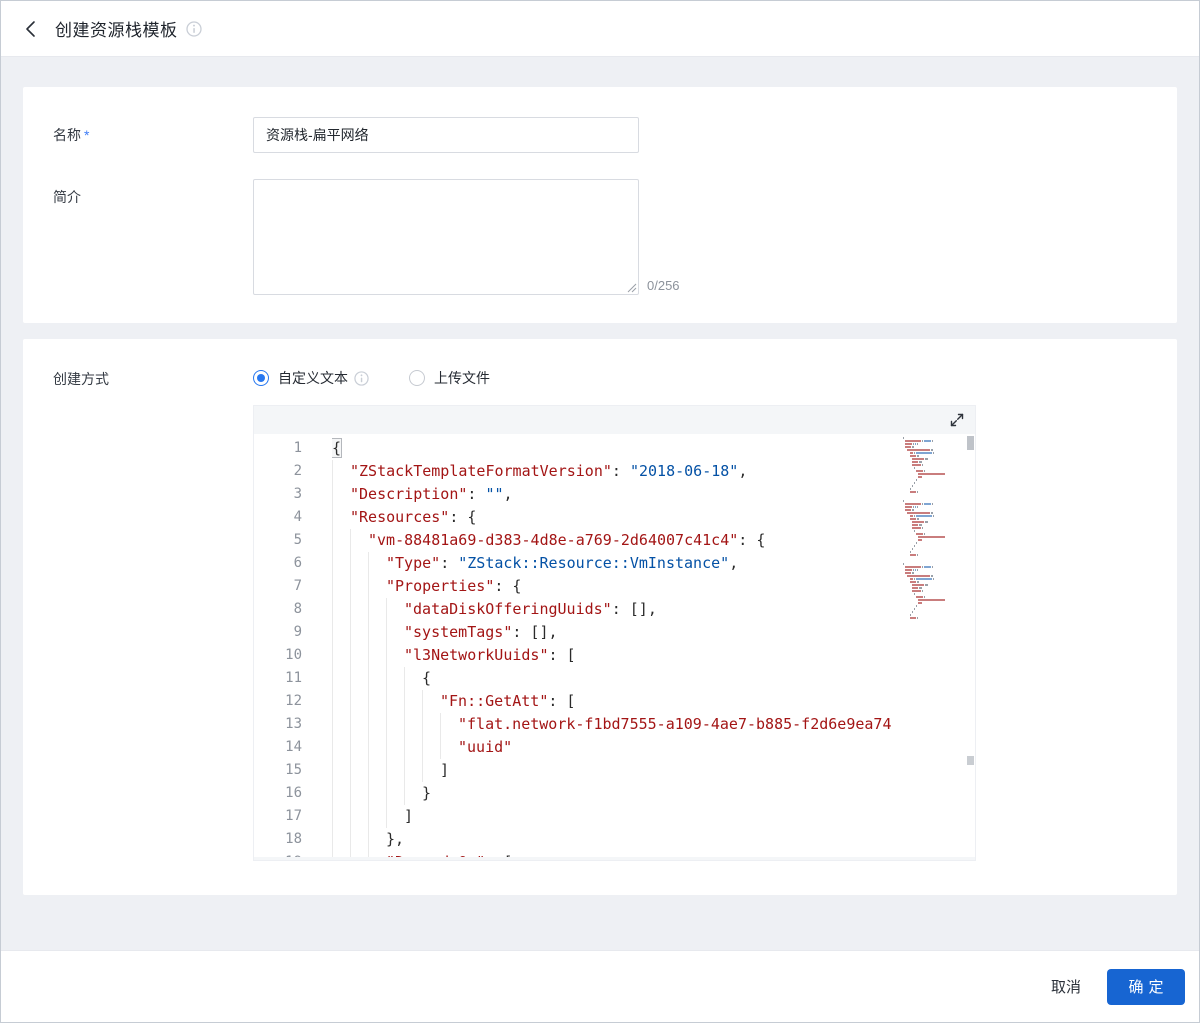 The image size is (1200, 1023). I want to click on description-label: 简介, so click(67, 197).